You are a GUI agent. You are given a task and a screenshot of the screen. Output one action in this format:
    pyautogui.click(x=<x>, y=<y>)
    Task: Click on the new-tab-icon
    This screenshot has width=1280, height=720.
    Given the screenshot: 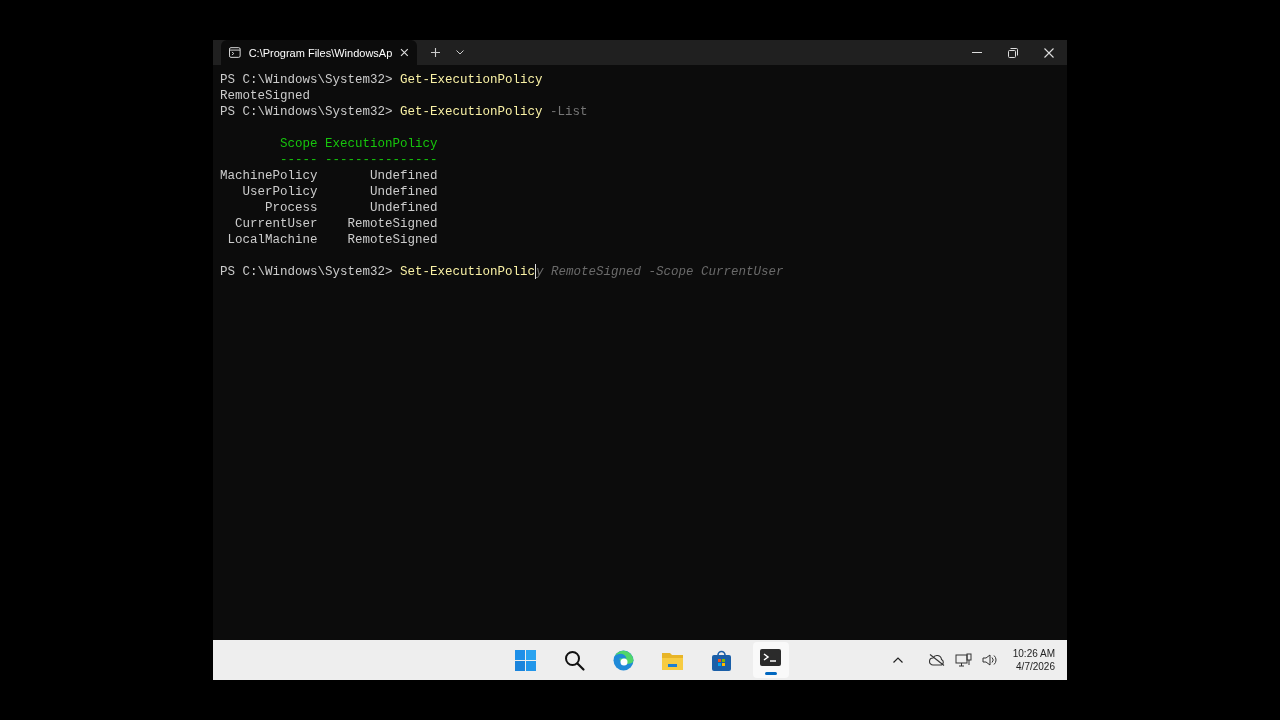 What is the action you would take?
    pyautogui.click(x=435, y=52)
    